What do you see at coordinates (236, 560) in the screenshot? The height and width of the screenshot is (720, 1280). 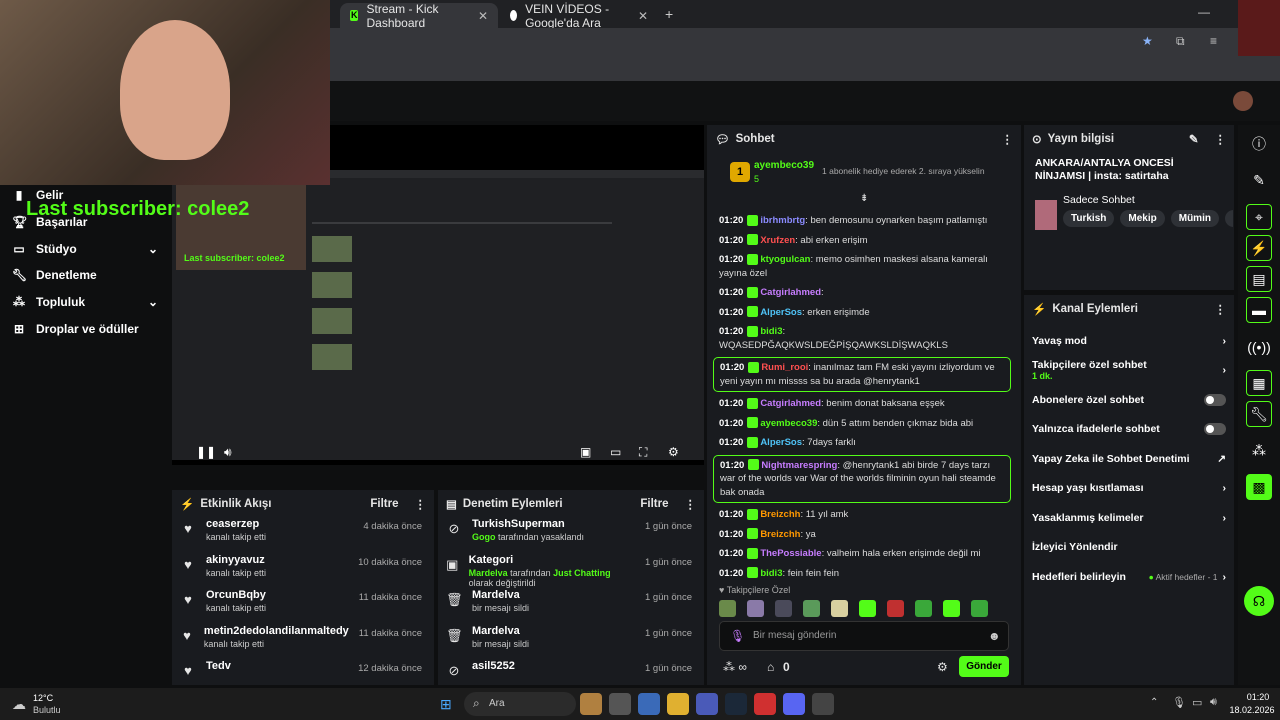 I see `event-user: akinyyavuz` at bounding box center [236, 560].